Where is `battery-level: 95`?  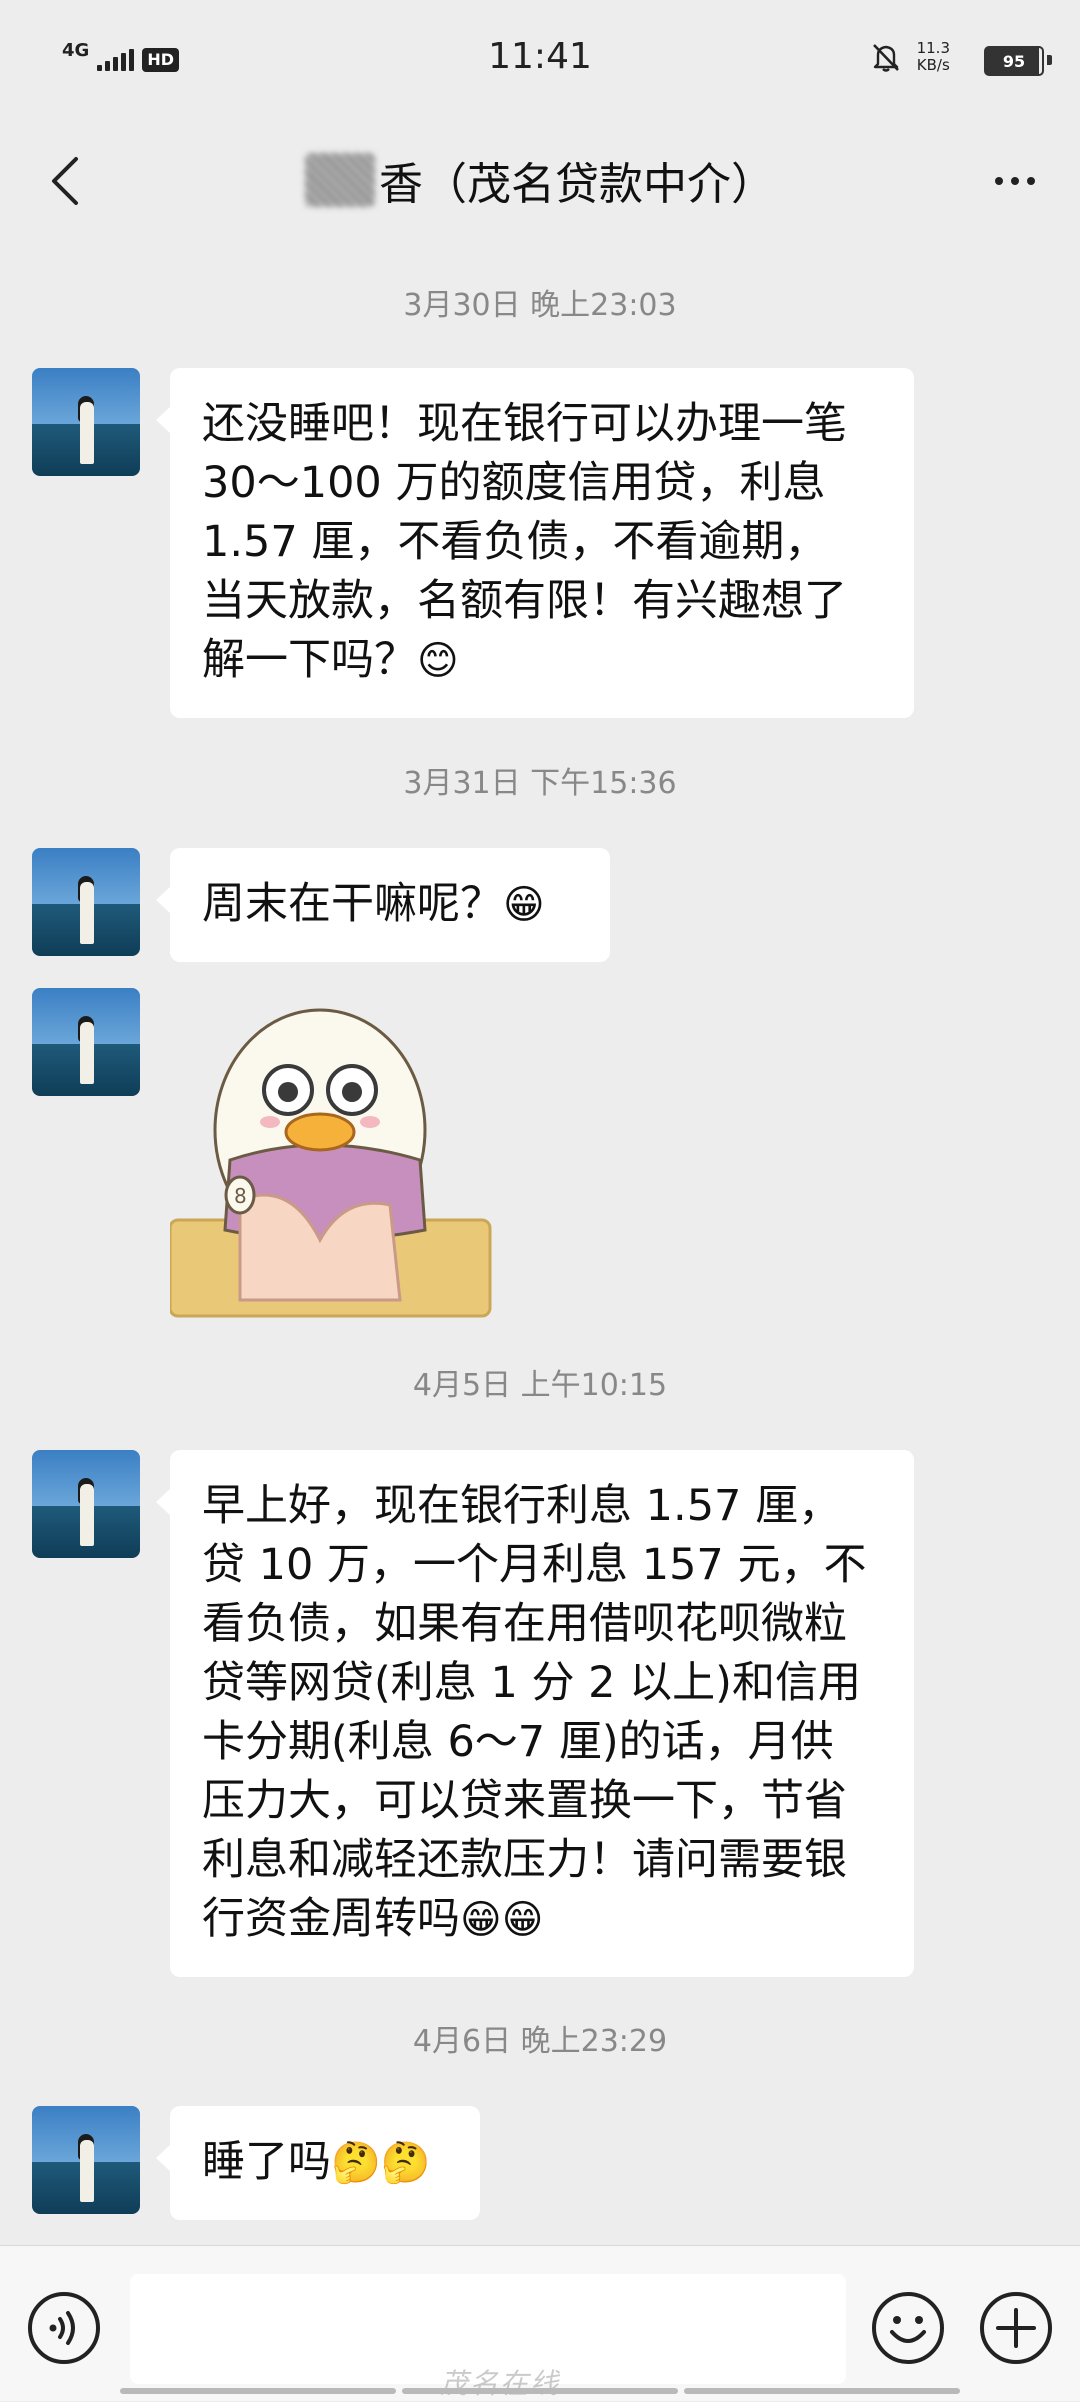
battery-level: 95 is located at coordinates (1014, 61).